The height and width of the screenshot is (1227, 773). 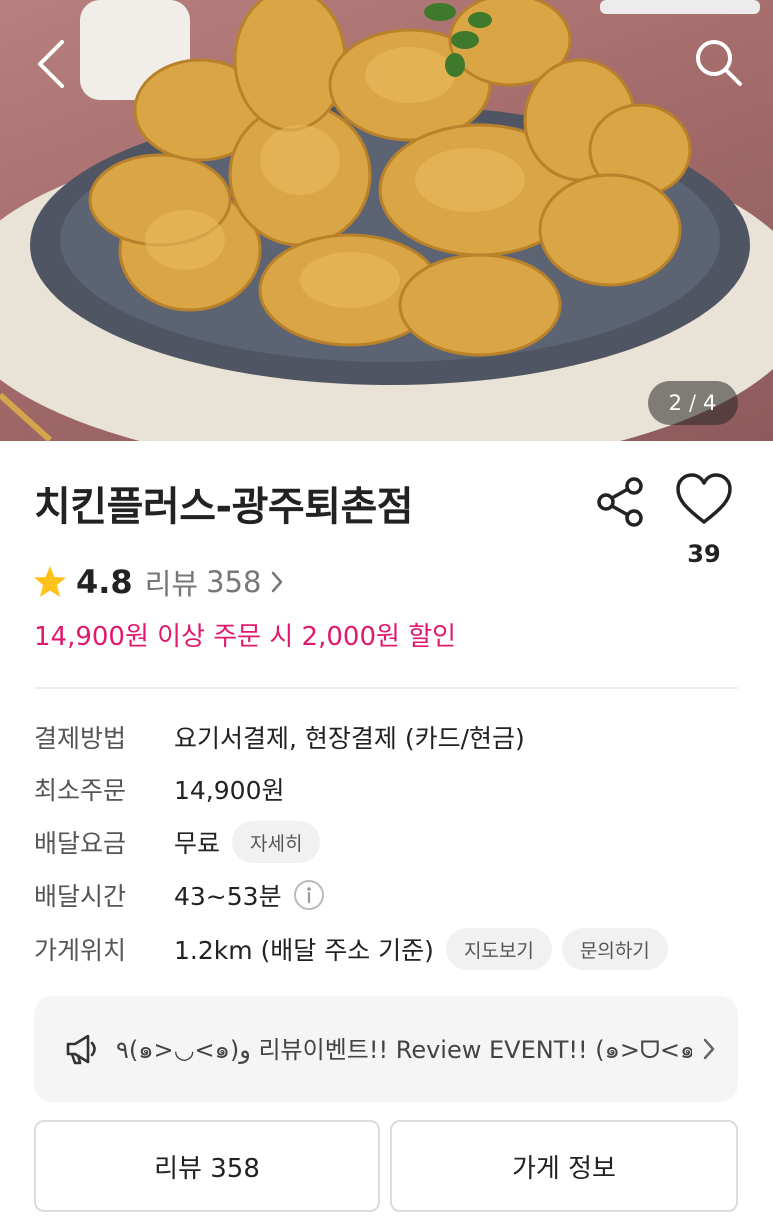 What do you see at coordinates (80, 790) in the screenshot?
I see `min-order-label: 최소주문` at bounding box center [80, 790].